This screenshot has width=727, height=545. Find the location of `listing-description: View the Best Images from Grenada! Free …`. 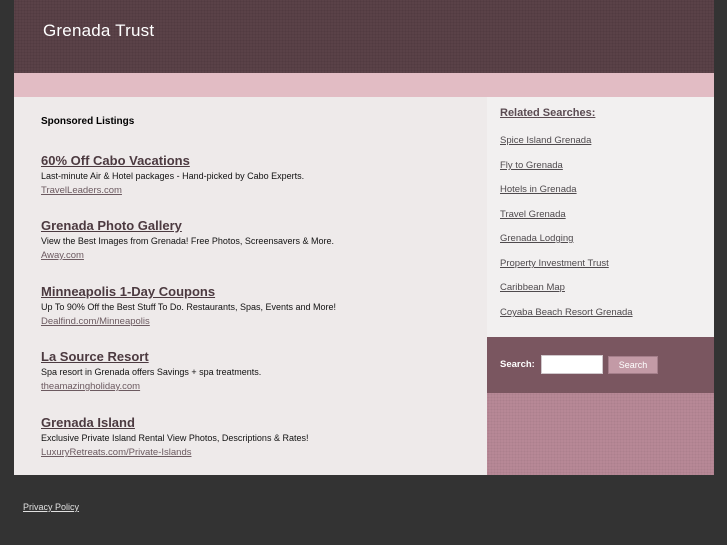

listing-description: View the Best Images from Grenada! Free … is located at coordinates (187, 241).